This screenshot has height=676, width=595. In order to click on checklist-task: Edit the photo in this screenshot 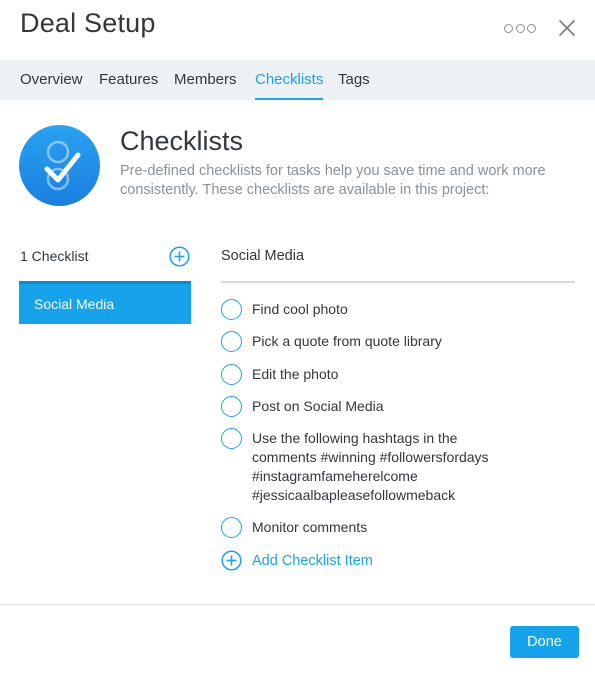, I will do `click(361, 374)`.